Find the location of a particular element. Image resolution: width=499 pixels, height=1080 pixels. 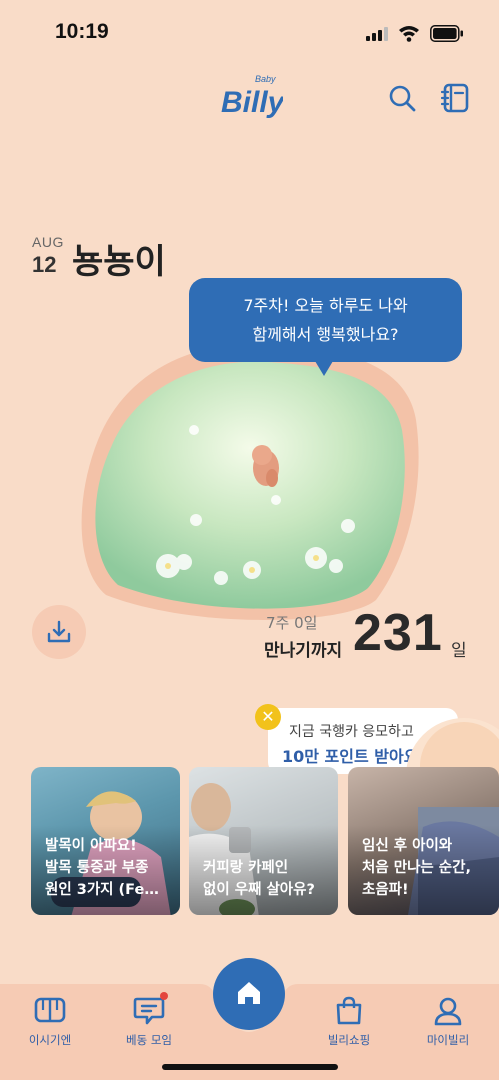

status-bar: 10:19 is located at coordinates (249, 32).